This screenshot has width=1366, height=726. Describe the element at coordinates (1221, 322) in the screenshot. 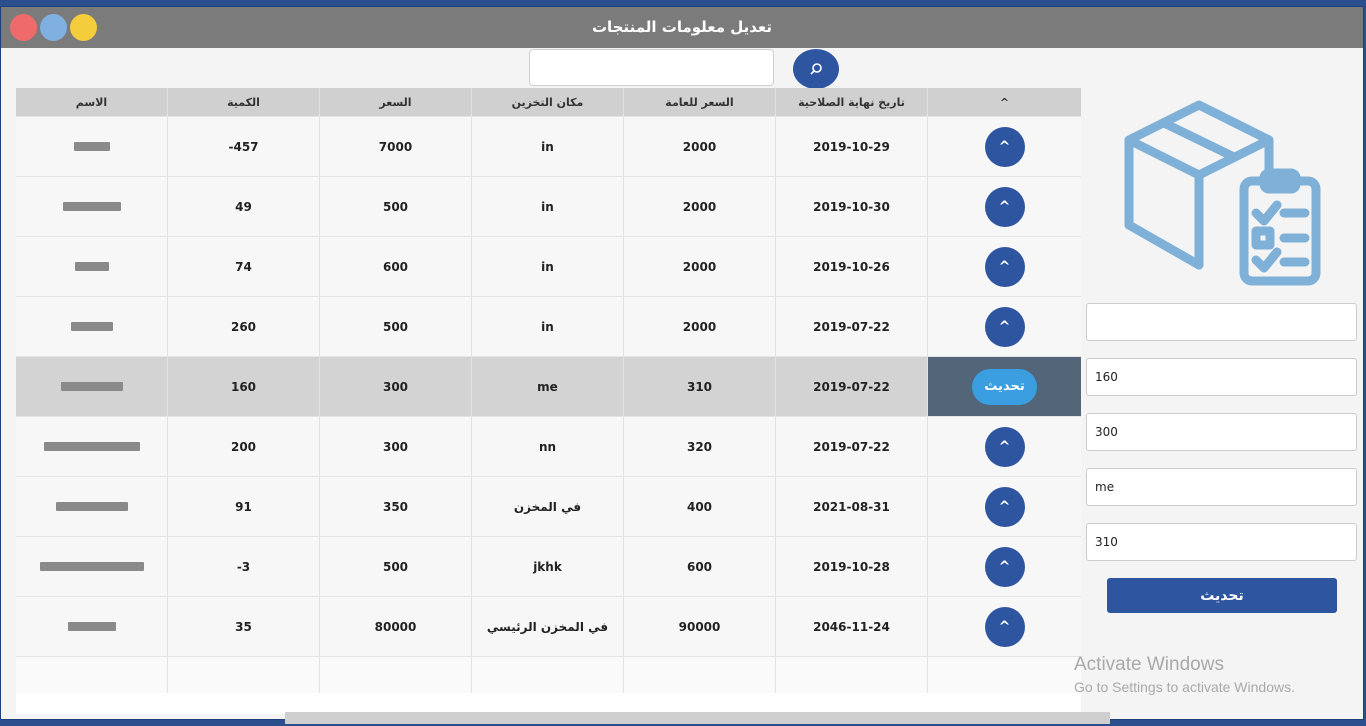

I see `name-field` at that location.